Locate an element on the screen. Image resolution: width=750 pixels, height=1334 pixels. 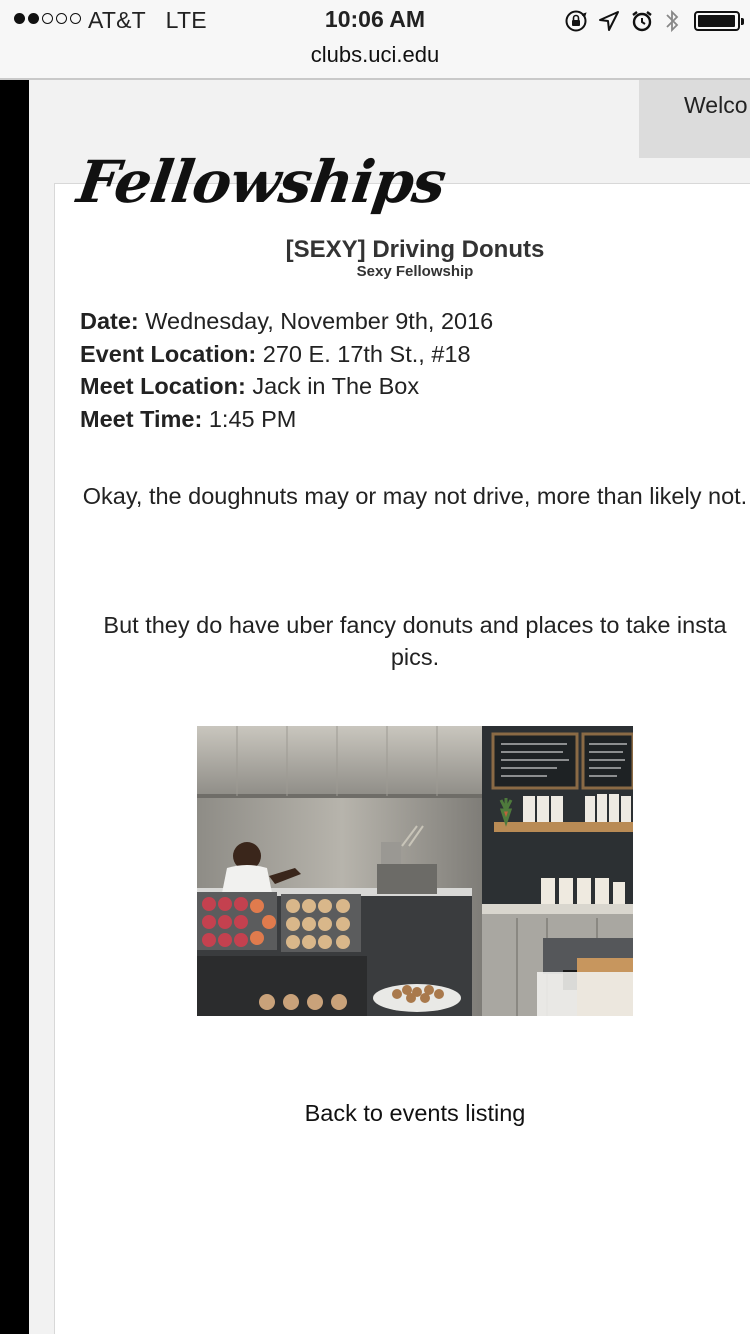
fellowships-logo: Fellowships is located at coordinates (261, 182).